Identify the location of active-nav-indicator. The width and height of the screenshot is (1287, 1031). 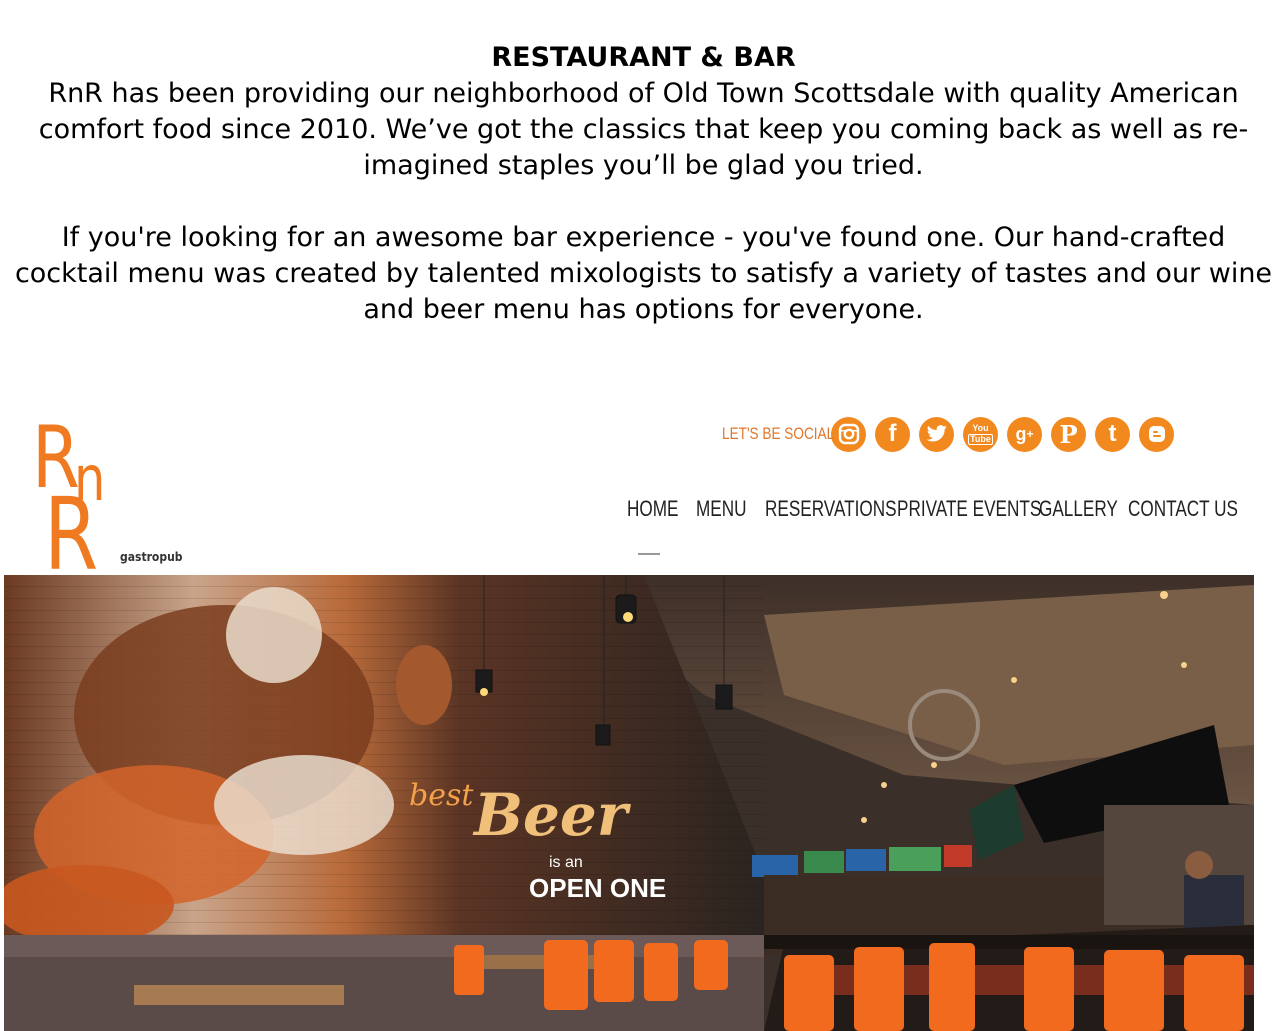
(649, 554).